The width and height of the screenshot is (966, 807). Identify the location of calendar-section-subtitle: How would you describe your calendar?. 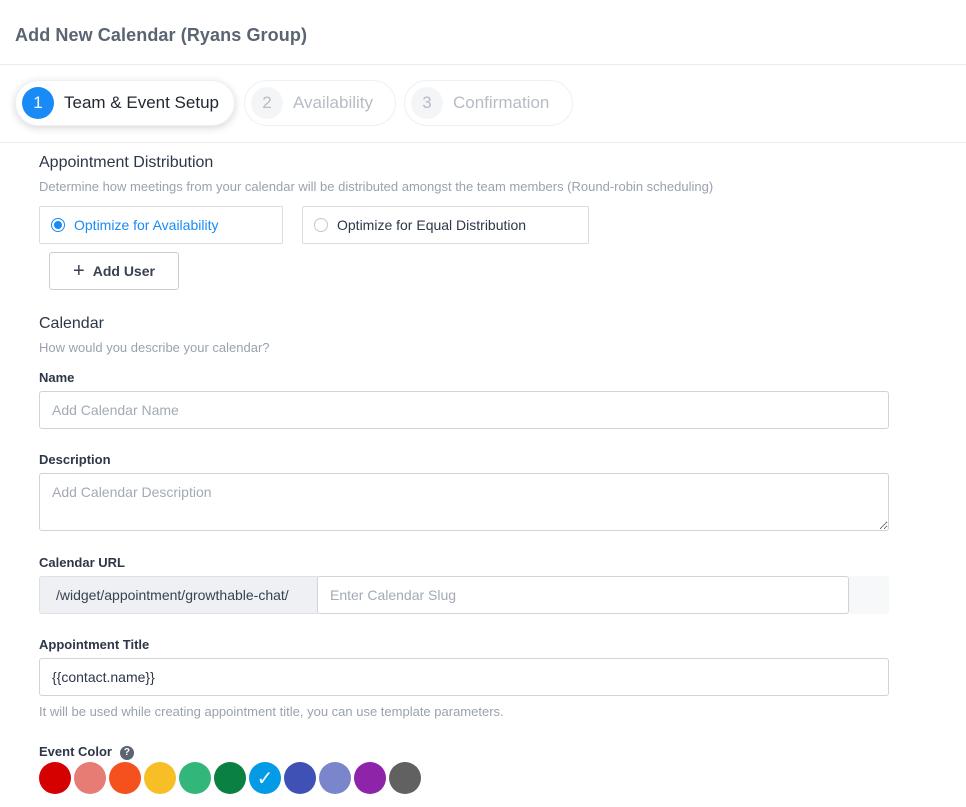
(154, 347).